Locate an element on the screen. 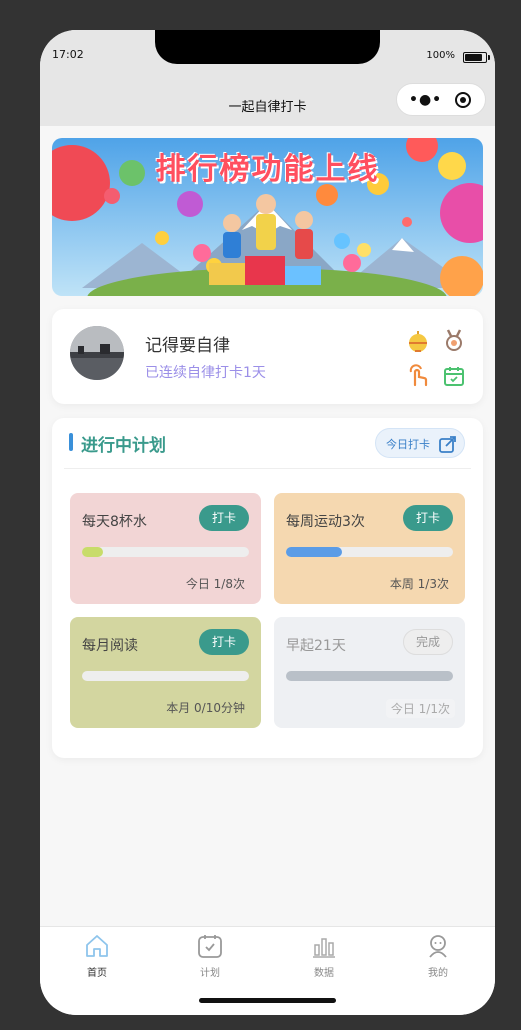 This screenshot has height=1030, width=521. today-checkin-button: 今日打卡 is located at coordinates (420, 443).